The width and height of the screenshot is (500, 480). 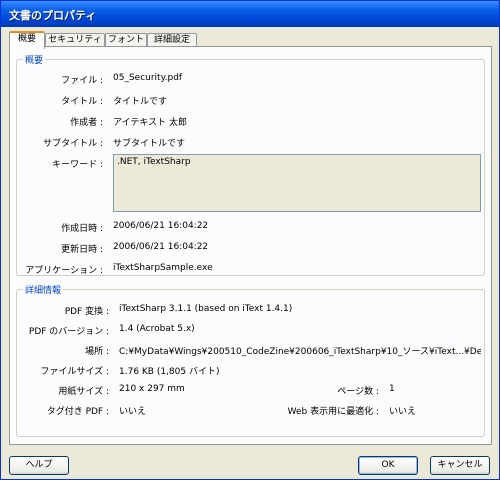 I want to click on file-label: ファイル :, so click(x=82, y=81).